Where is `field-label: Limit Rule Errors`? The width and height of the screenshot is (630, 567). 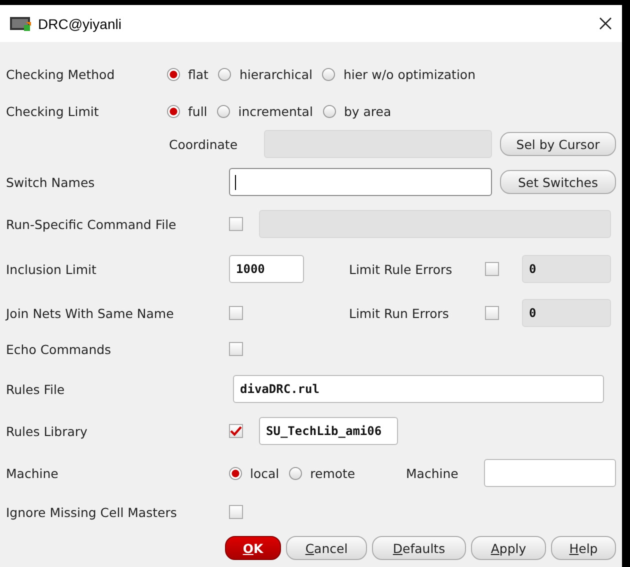
field-label: Limit Rule Errors is located at coordinates (400, 269).